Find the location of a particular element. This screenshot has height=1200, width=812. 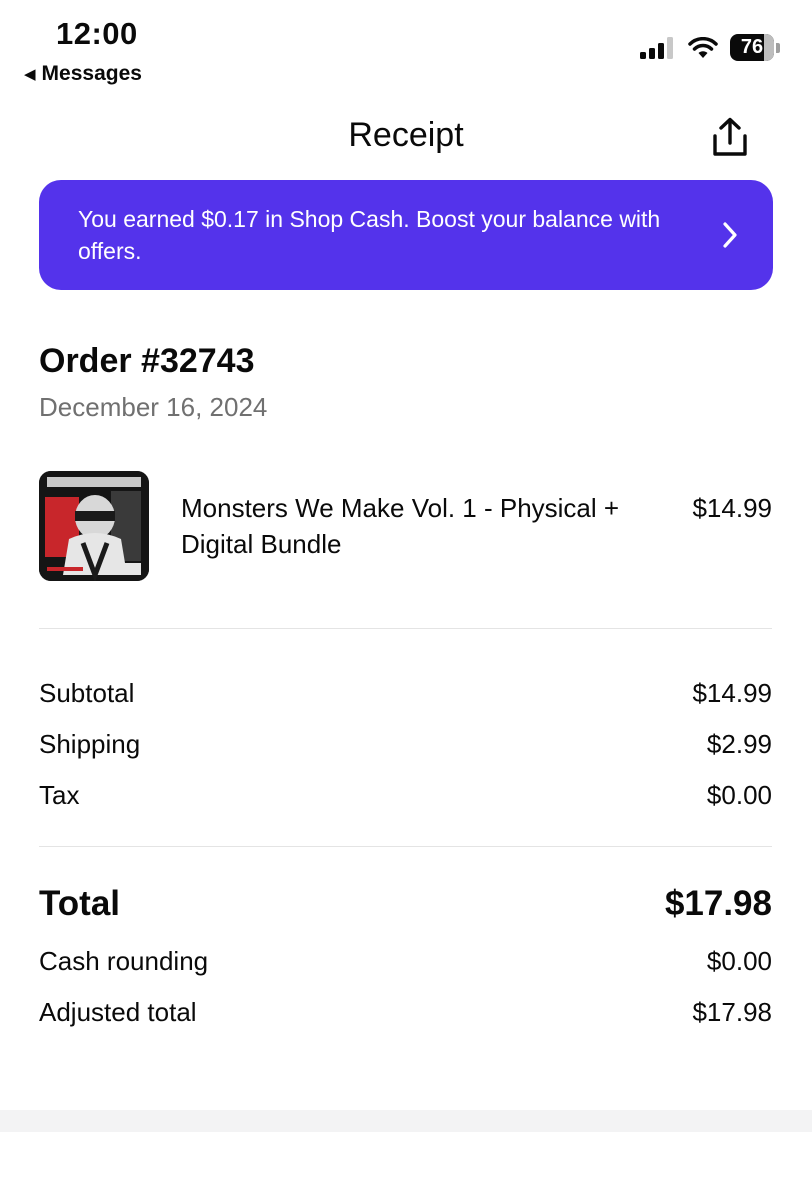

back-to-messages-button: ◀ Messages is located at coordinates (83, 74).